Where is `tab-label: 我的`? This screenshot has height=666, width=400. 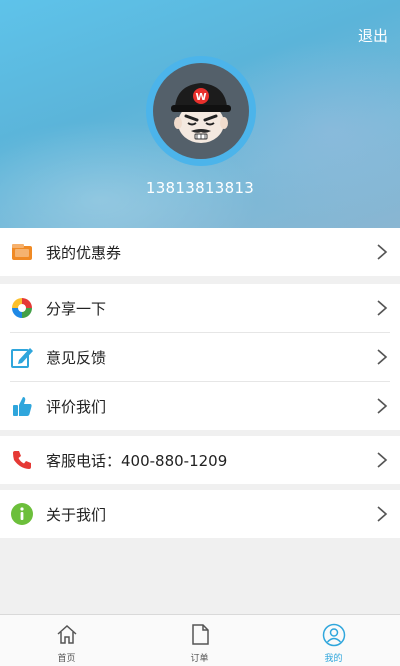
tab-label: 我的 is located at coordinates (333, 659).